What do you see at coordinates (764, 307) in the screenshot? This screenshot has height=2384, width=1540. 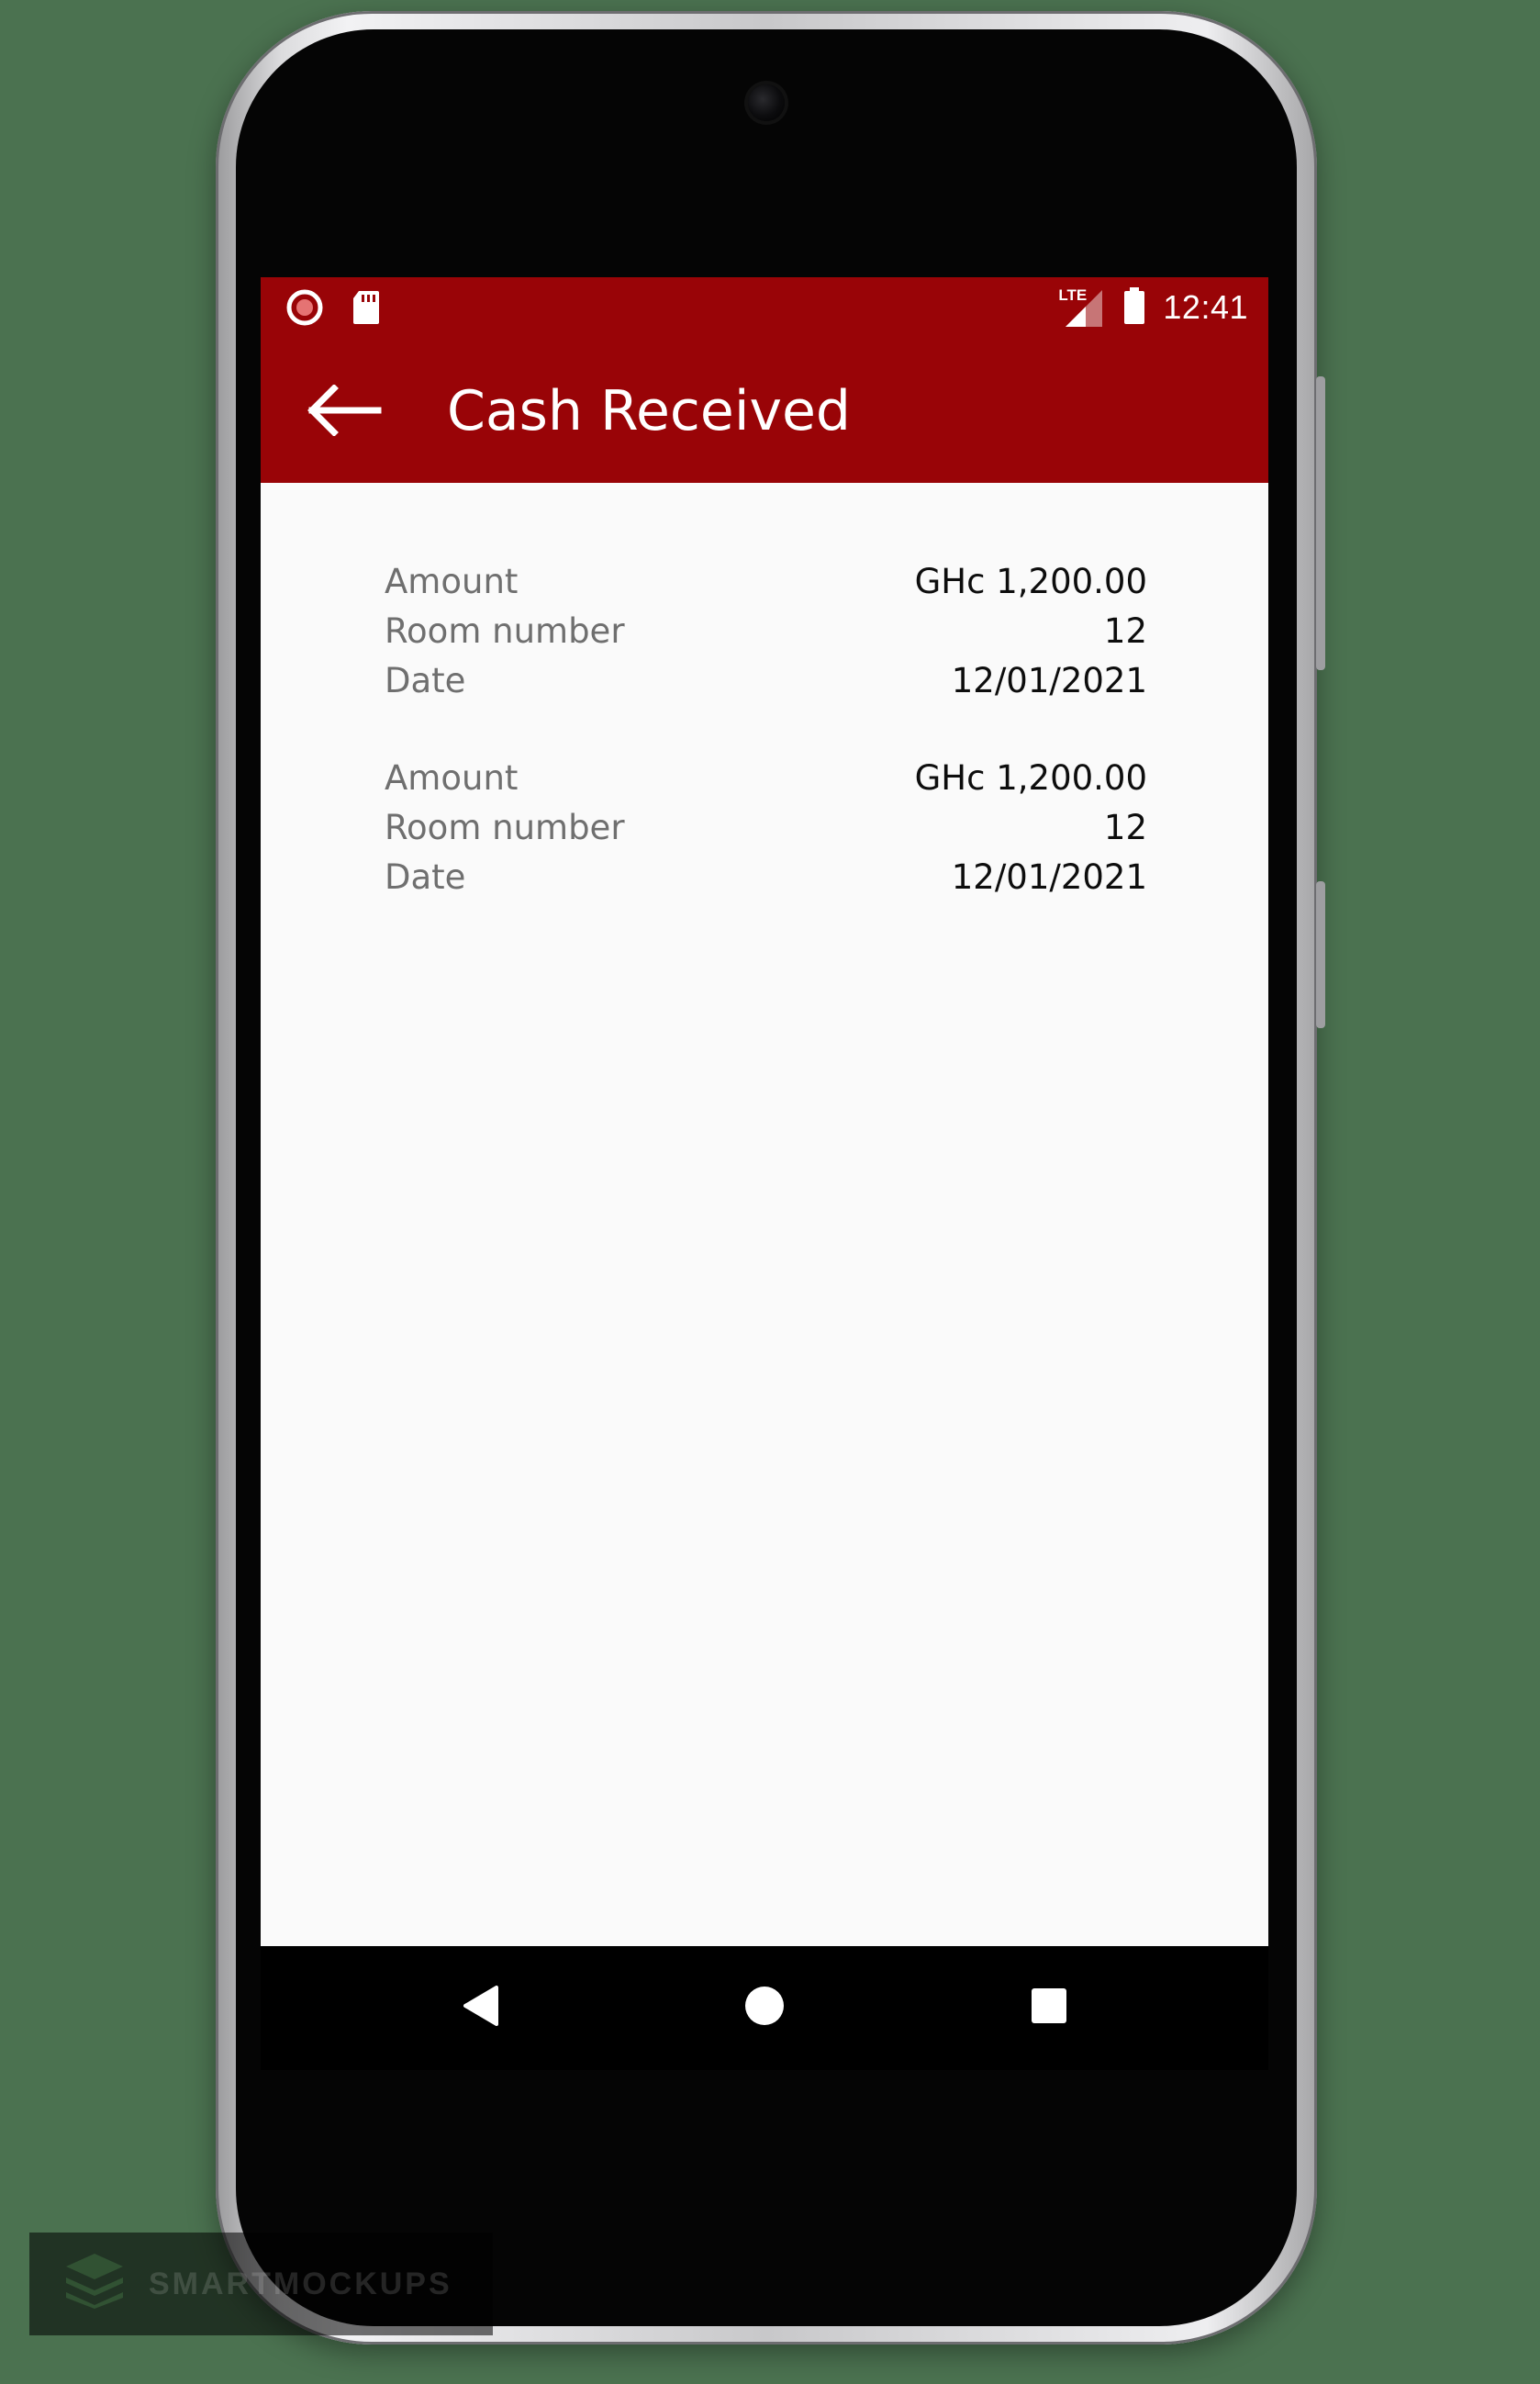 I see `status-bar: LTE 12:41` at bounding box center [764, 307].